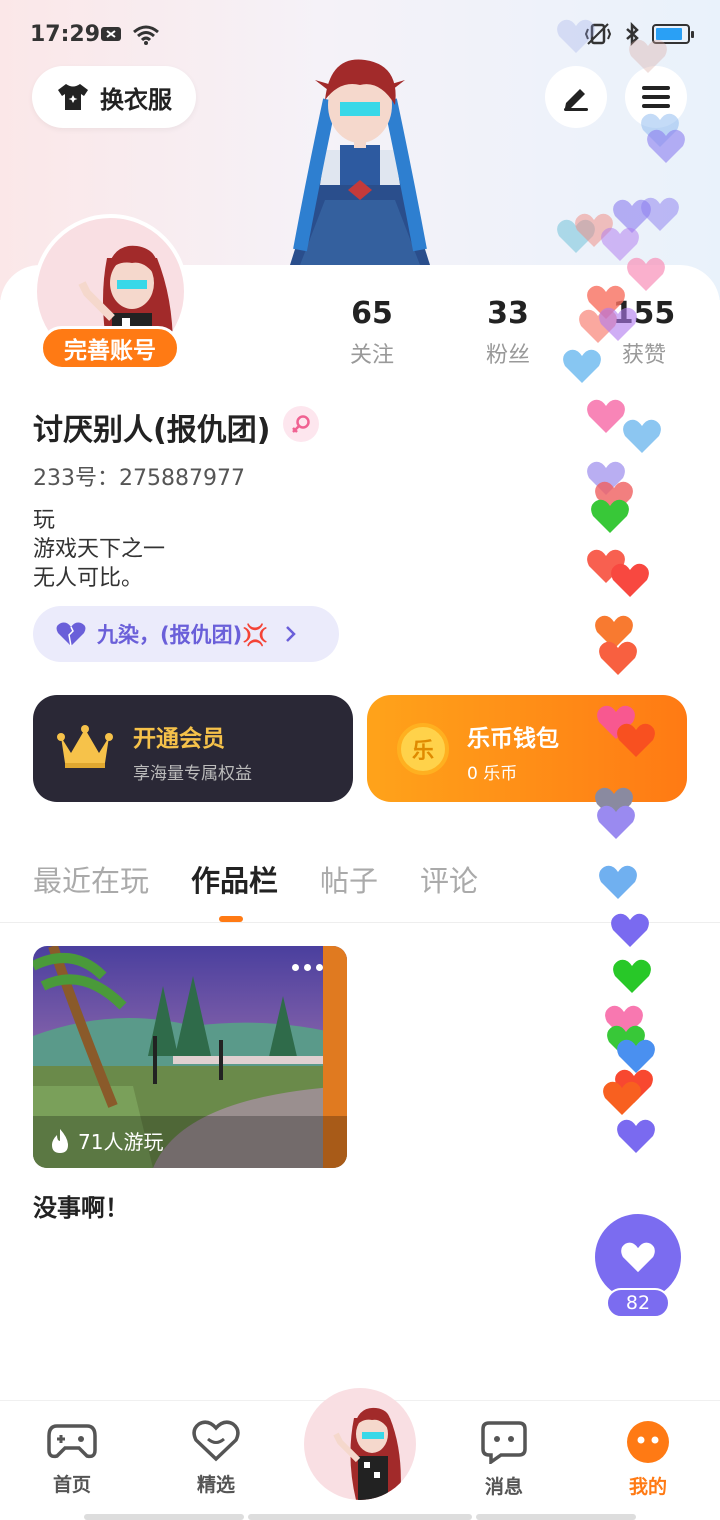 This screenshot has width=720, height=1520. Describe the element at coordinates (88, 578) in the screenshot. I see `bio-line: 无人可比。` at that location.